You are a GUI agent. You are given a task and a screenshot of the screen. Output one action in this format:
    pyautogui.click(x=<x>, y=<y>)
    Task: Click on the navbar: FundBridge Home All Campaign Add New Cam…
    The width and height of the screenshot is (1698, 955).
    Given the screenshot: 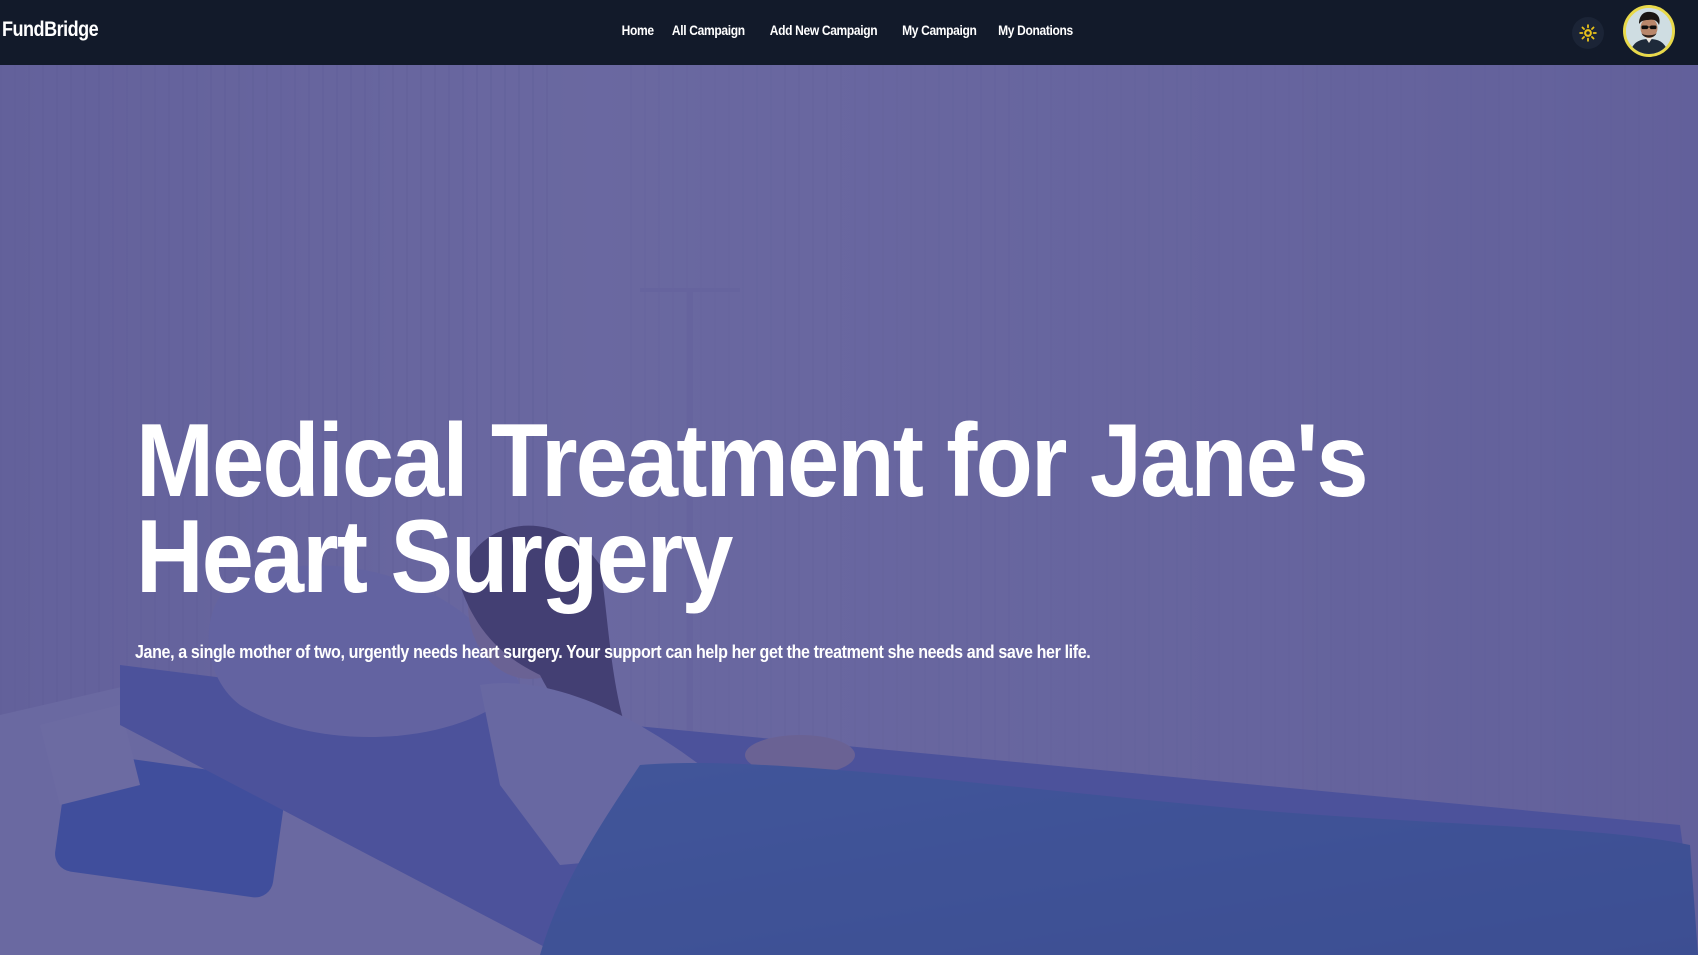 What is the action you would take?
    pyautogui.click(x=849, y=32)
    